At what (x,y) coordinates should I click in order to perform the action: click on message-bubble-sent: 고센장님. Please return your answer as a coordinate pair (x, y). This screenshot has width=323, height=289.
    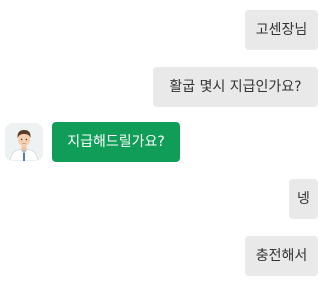
    Looking at the image, I should click on (281, 30).